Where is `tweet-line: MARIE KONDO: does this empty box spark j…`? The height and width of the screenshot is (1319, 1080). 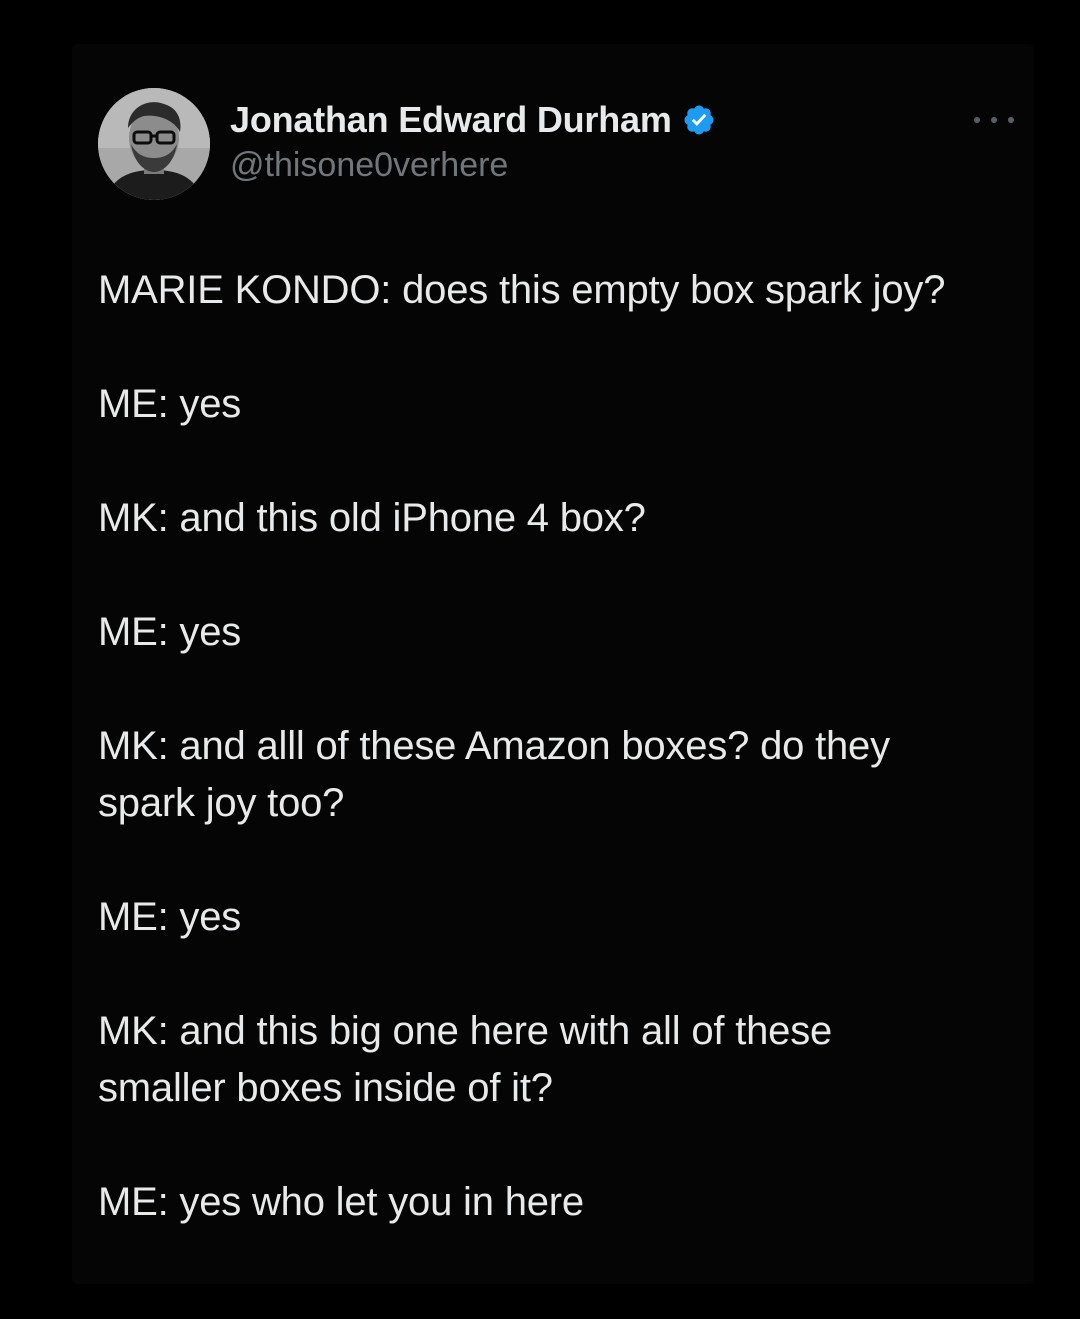
tweet-line: MARIE KONDO: does this empty box spark j… is located at coordinates (522, 290).